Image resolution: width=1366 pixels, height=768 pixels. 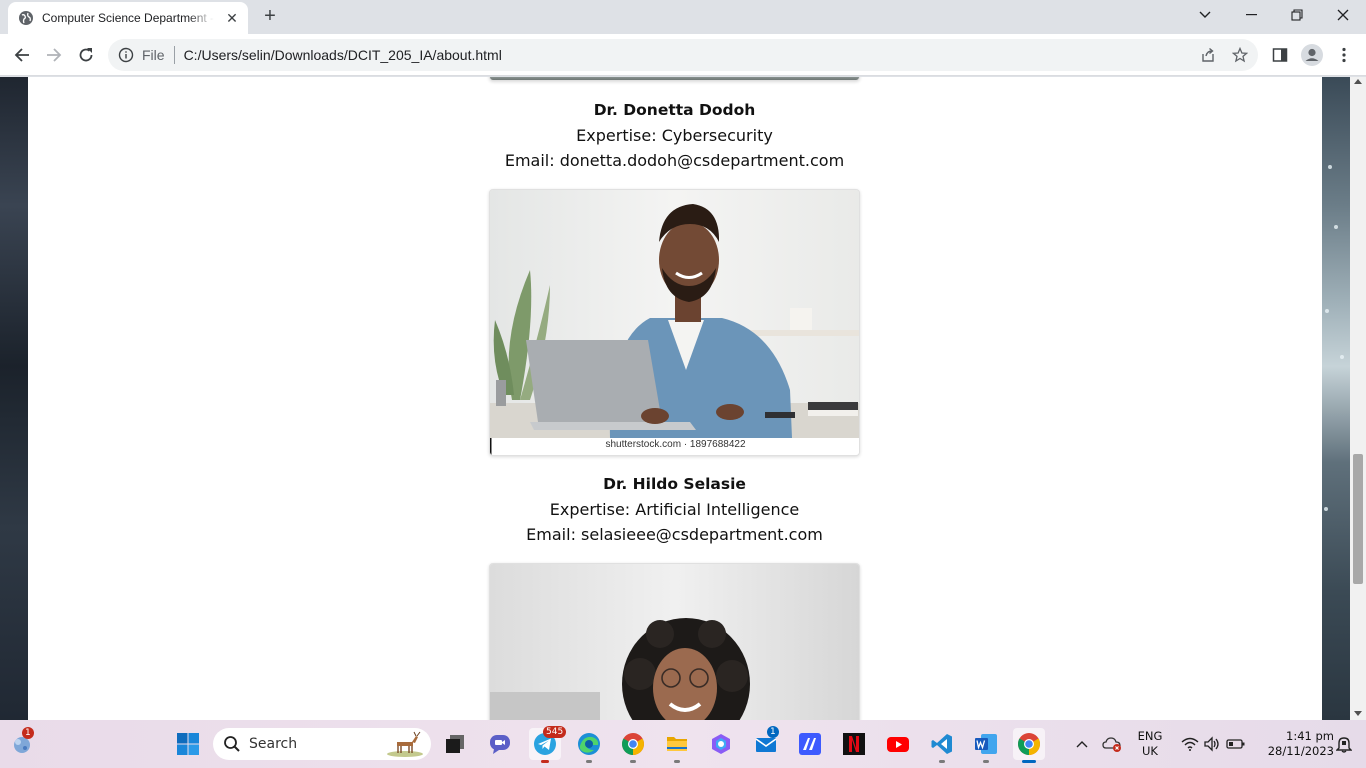 I want to click on staff-photo, so click(x=674, y=641).